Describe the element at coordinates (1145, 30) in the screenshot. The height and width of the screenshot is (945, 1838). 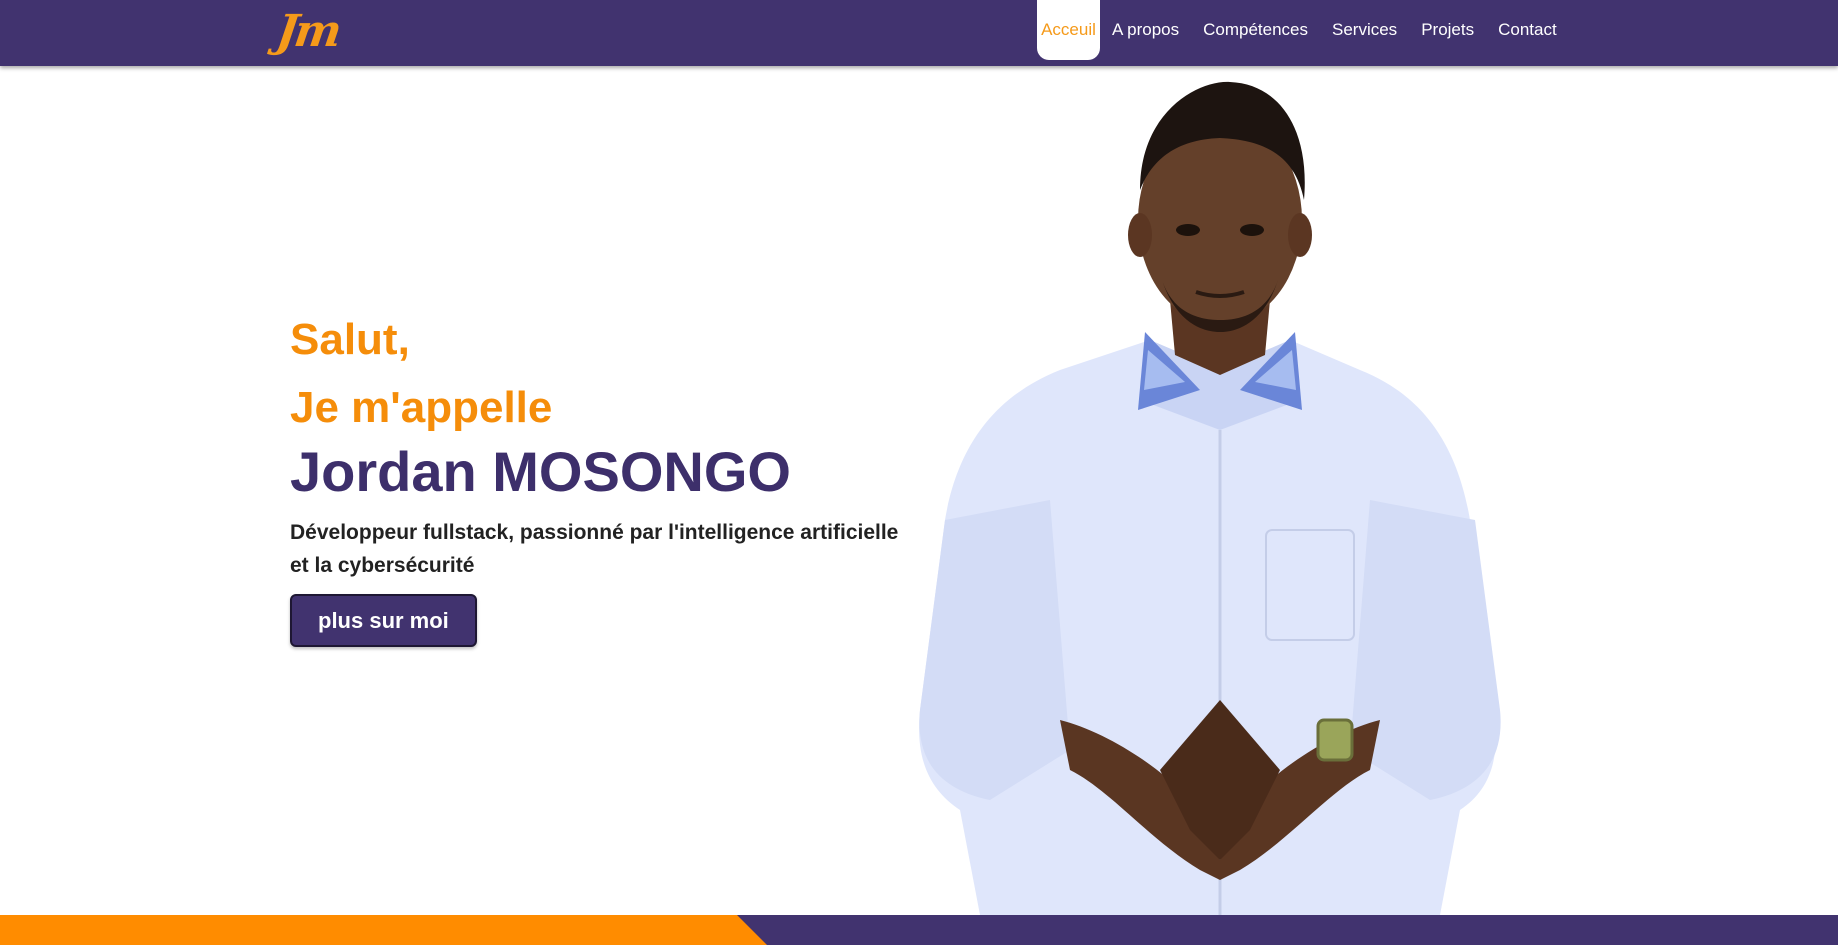
I see `nav-item-a-propos: A propos` at that location.